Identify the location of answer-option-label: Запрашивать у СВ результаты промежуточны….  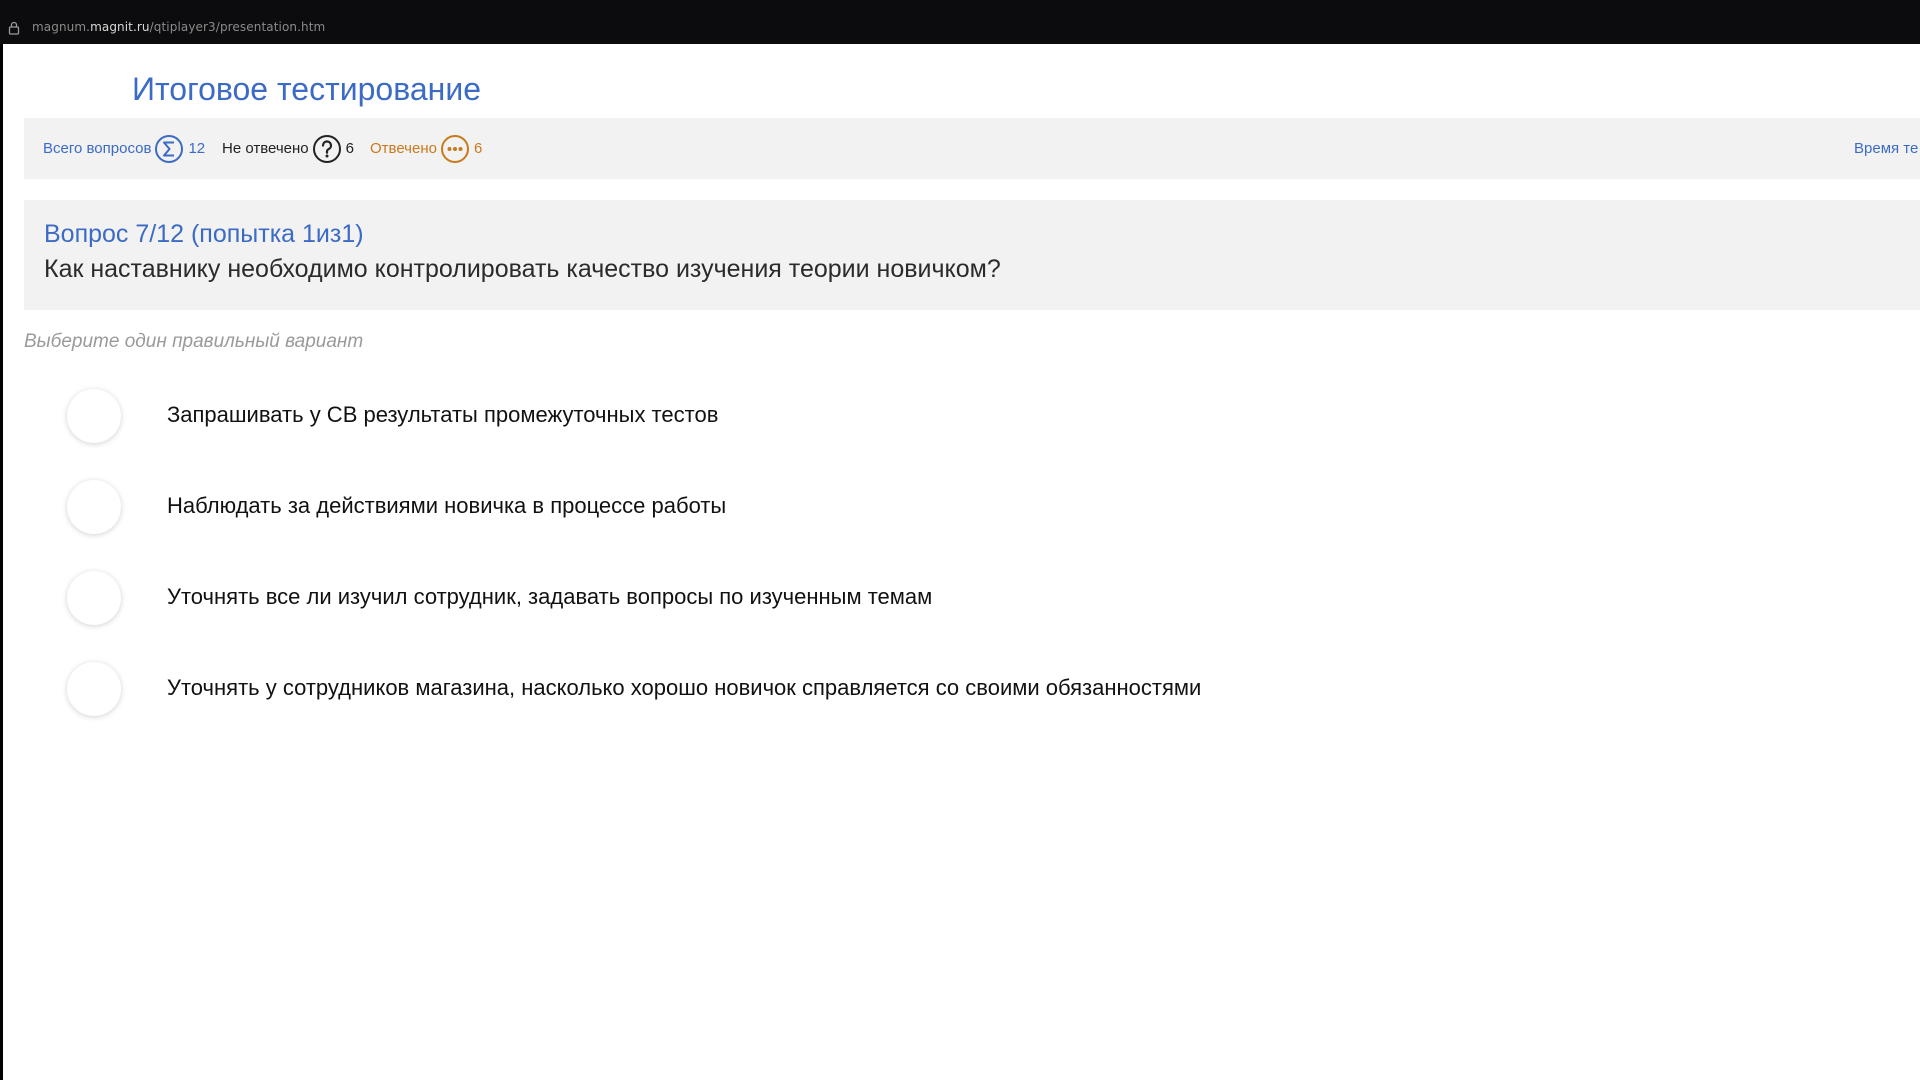
(442, 415).